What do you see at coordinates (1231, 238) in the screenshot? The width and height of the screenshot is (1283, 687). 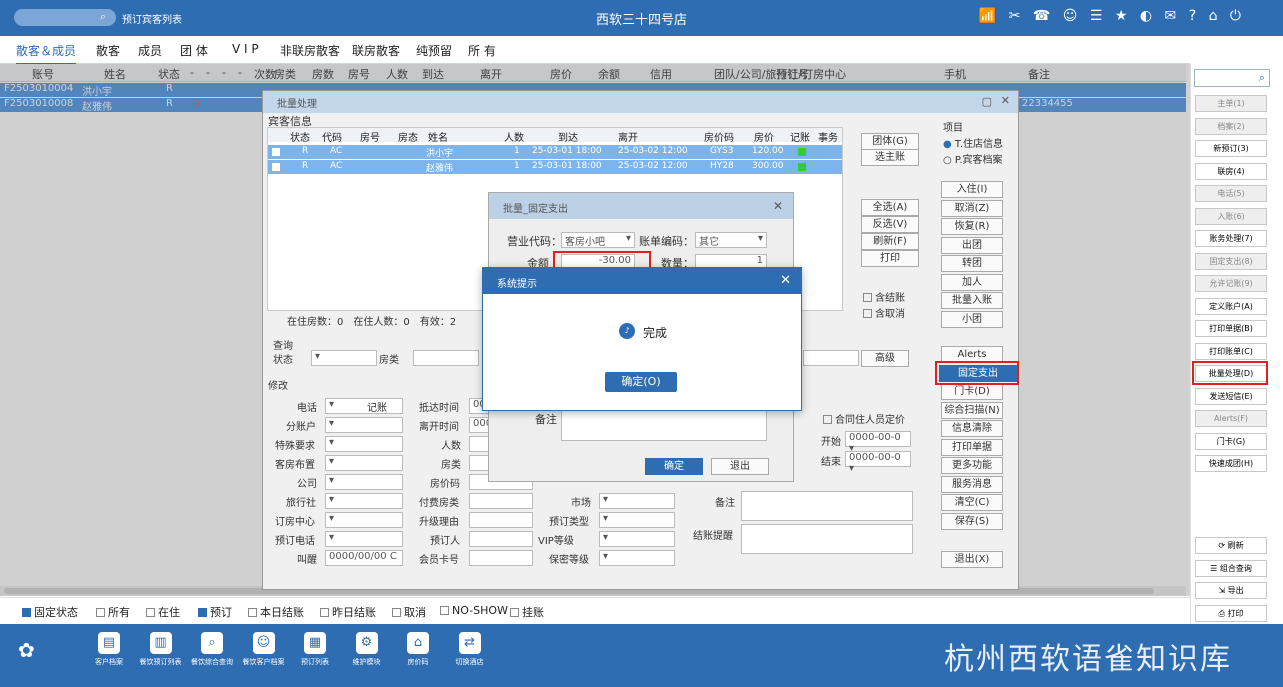 I see `right-button-6: 账务处理(7)` at bounding box center [1231, 238].